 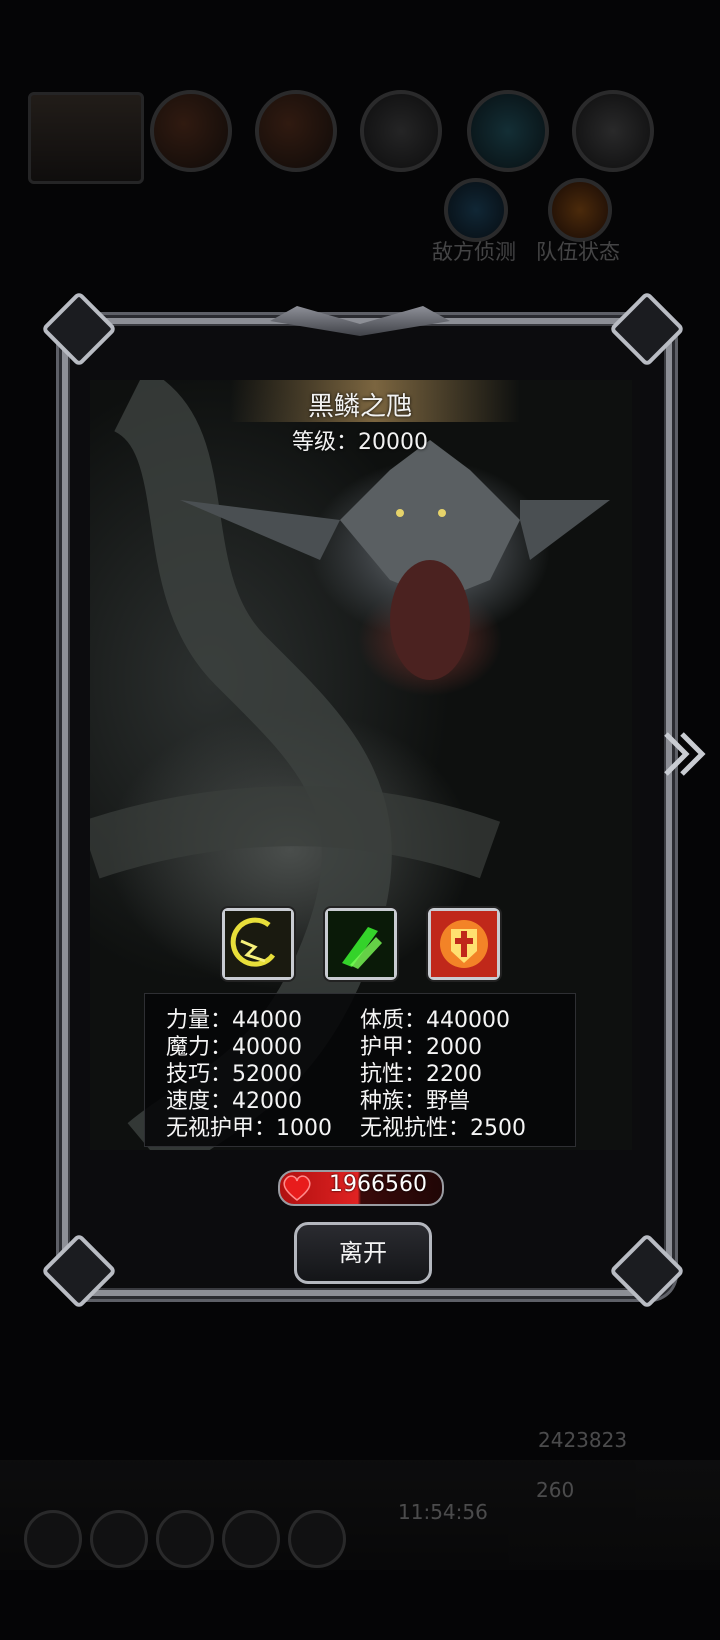 What do you see at coordinates (464, 944) in the screenshot?
I see `holy-shield-icon` at bounding box center [464, 944].